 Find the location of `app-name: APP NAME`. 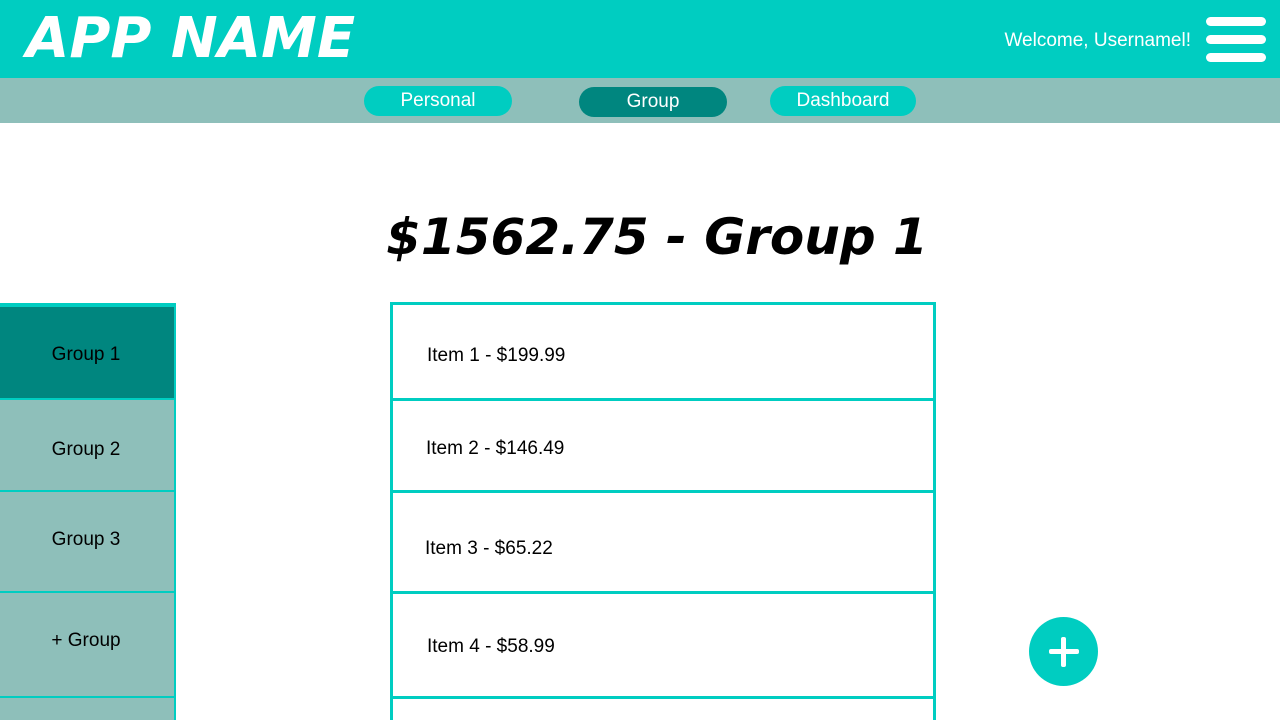

app-name: APP NAME is located at coordinates (191, 38).